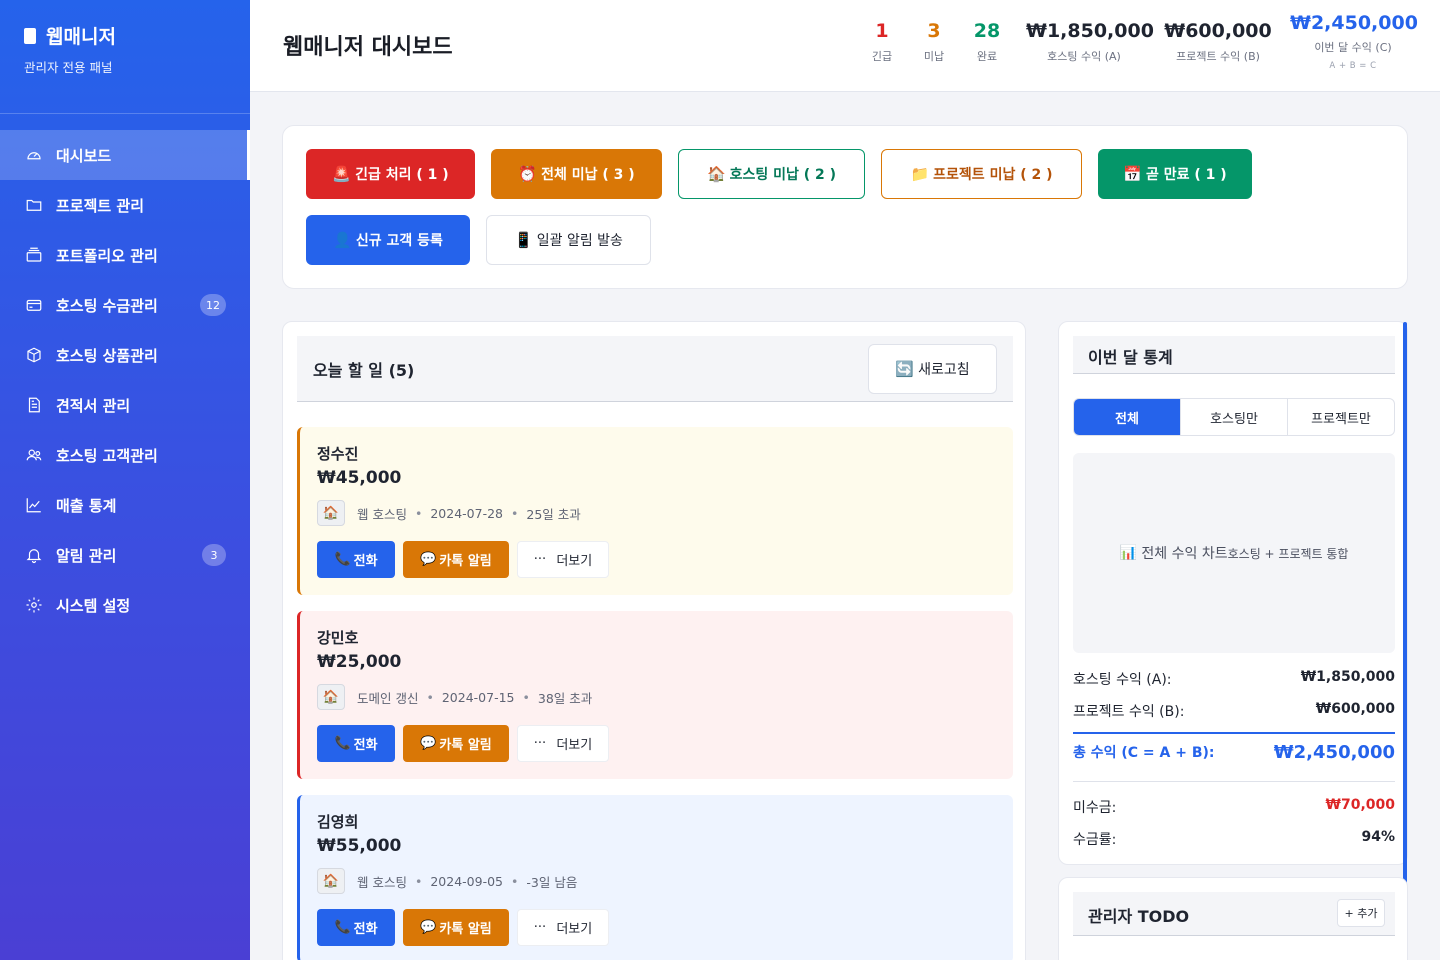 Image resolution: width=1440 pixels, height=960 pixels. Describe the element at coordinates (987, 42) in the screenshot. I see `stat-completed: 28 완료` at that location.